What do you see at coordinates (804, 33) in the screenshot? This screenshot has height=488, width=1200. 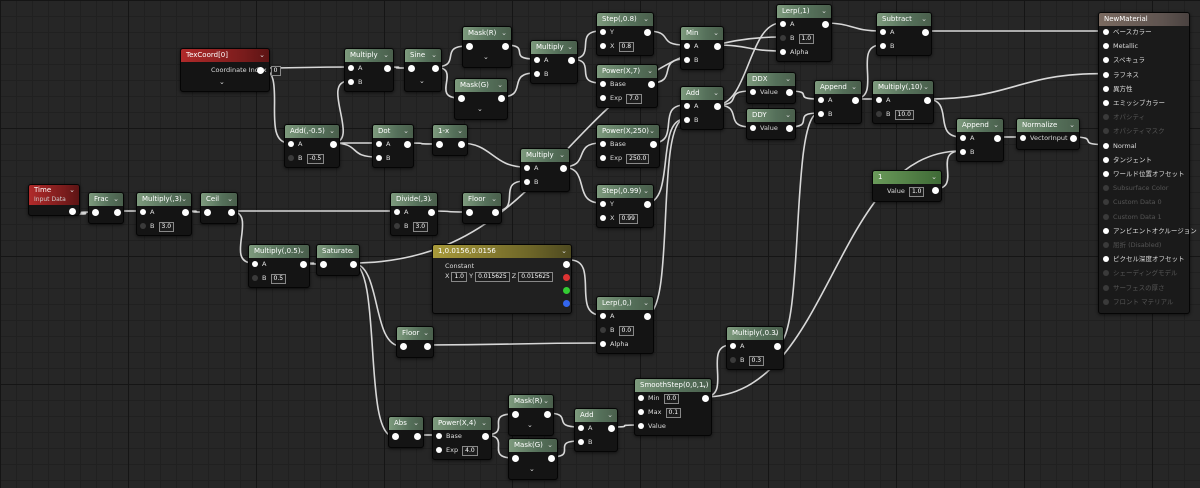 I see `node-lerp1: Lerp(,1) ⌄ A B 1.0 Alpha` at bounding box center [804, 33].